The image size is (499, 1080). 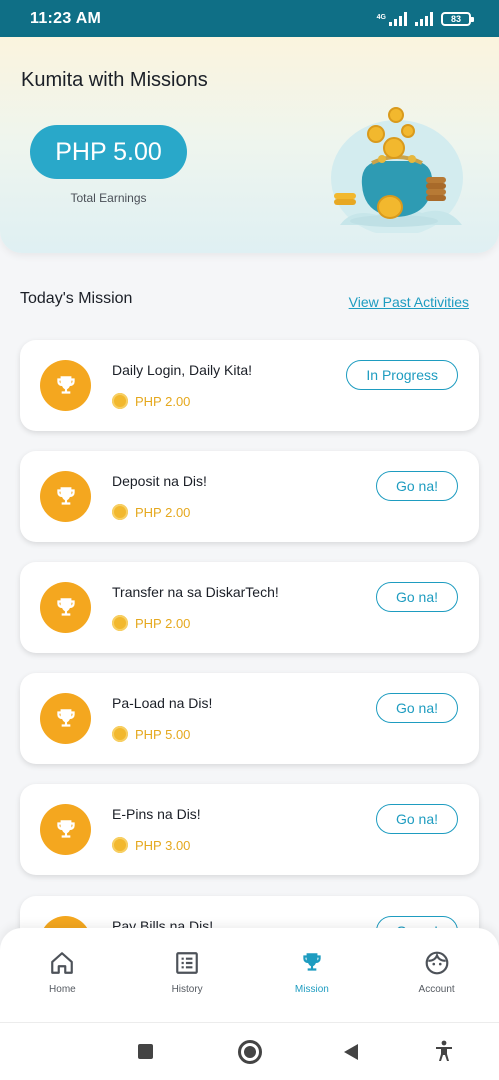 I want to click on back-icon, so click(x=351, y=1052).